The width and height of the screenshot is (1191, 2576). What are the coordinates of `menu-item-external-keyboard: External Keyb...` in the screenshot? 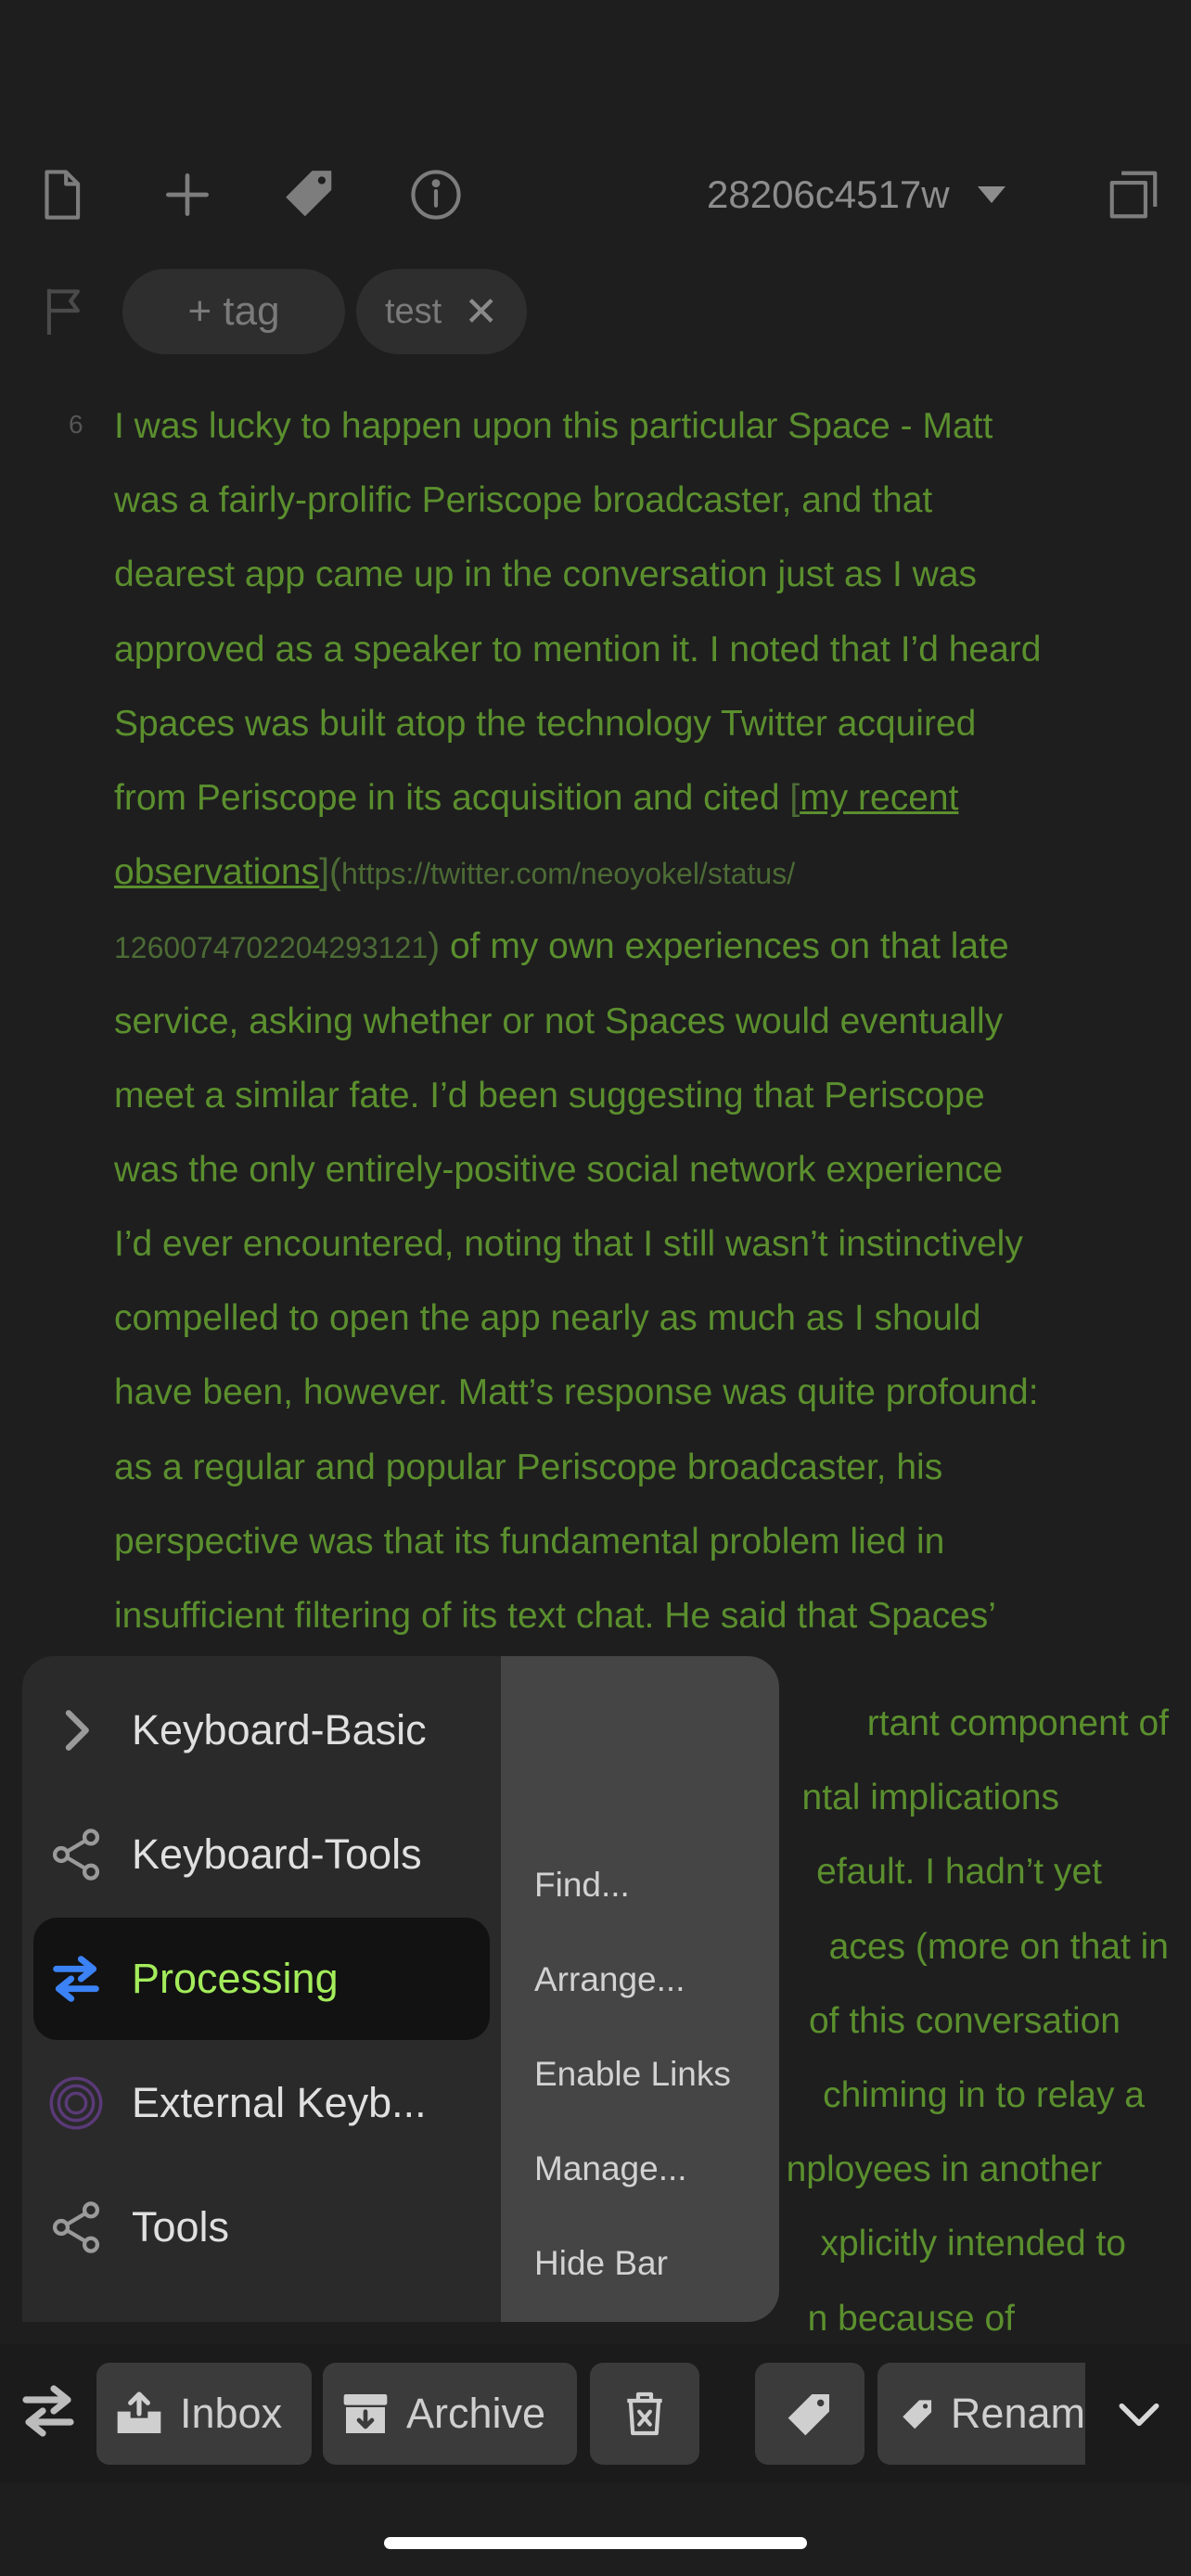 It's located at (261, 2103).